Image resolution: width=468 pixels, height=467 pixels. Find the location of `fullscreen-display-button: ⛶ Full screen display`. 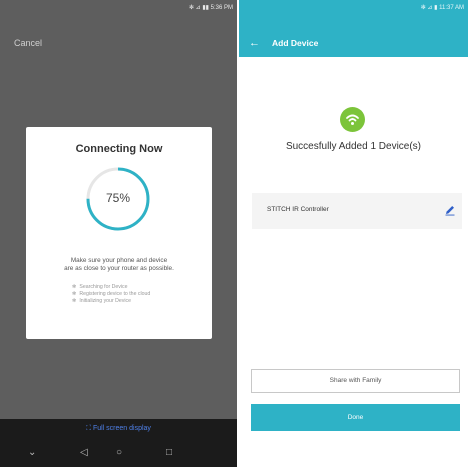

fullscreen-display-button: ⛶ Full screen display is located at coordinates (118, 429).